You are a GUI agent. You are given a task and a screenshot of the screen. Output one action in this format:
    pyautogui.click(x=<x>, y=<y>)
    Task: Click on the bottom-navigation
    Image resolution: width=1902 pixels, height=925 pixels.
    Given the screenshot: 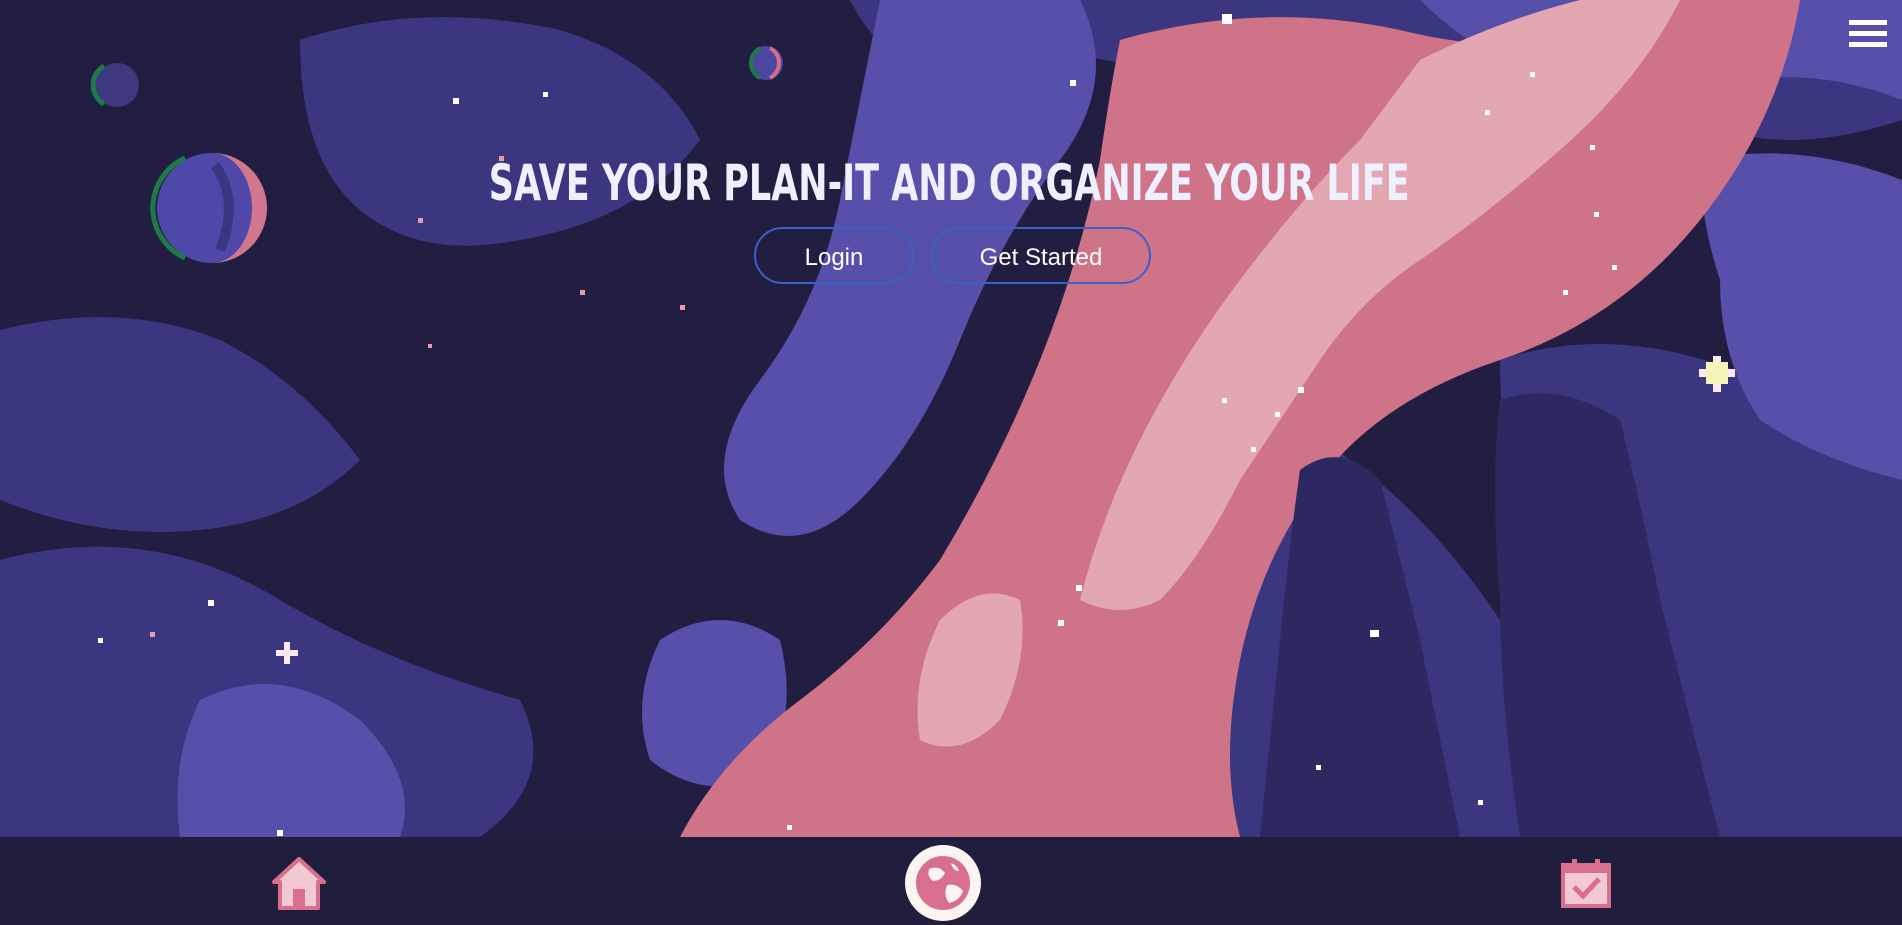 What is the action you would take?
    pyautogui.click(x=951, y=879)
    